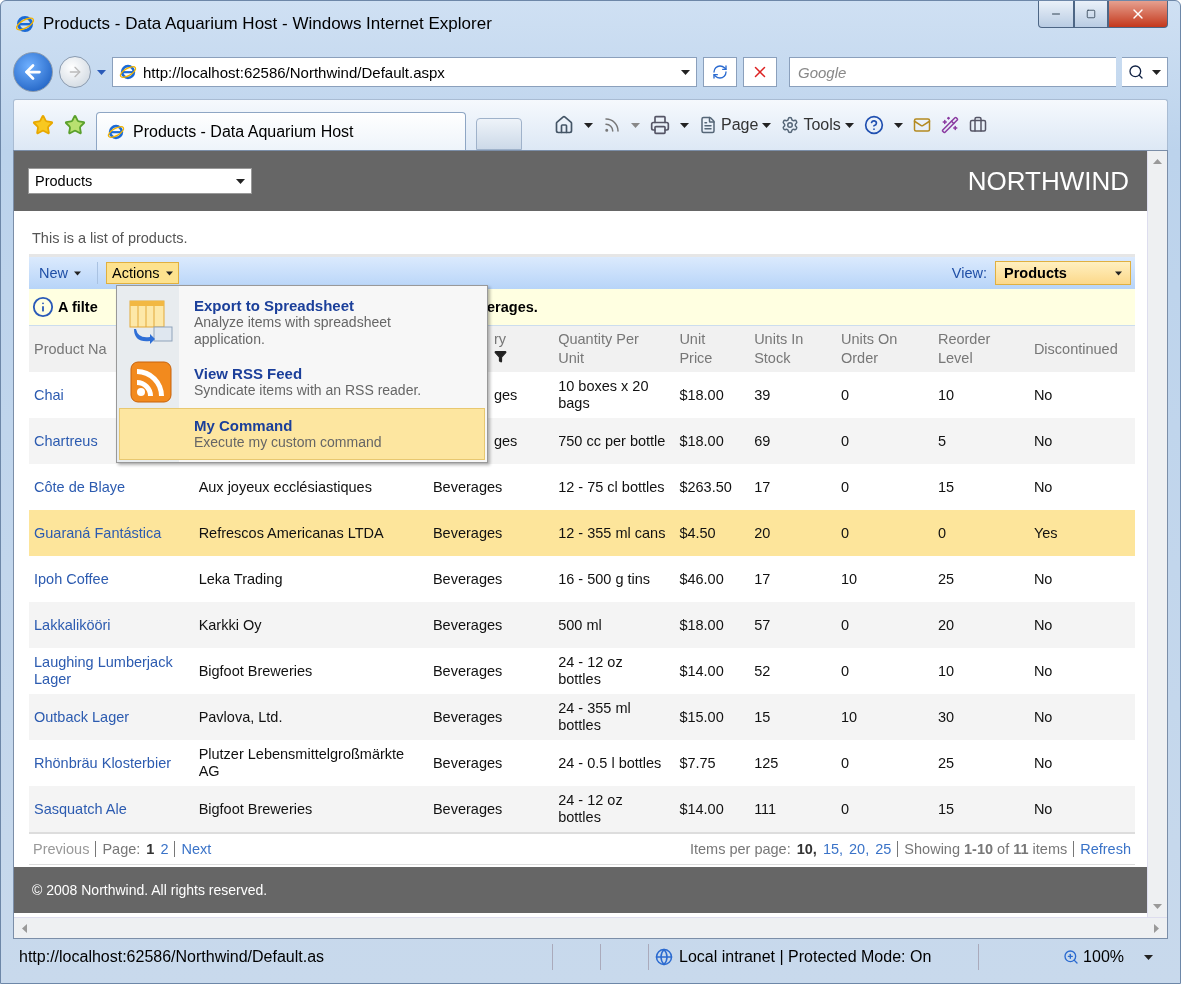  Describe the element at coordinates (977, 125) in the screenshot. I see `briefcase-icon` at that location.